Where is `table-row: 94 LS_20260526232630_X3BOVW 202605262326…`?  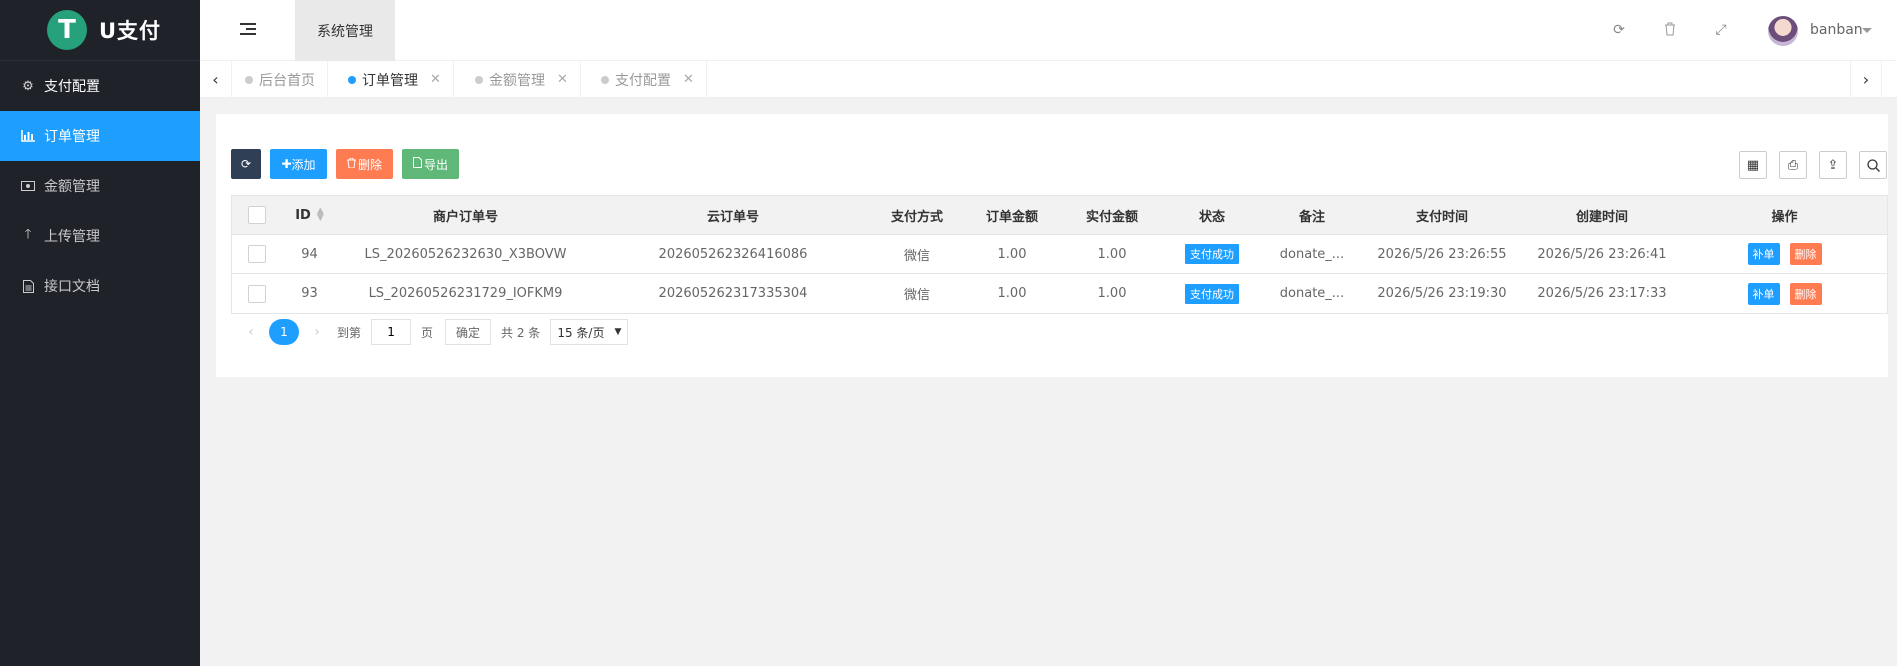 table-row: 94 LS_20260526232630_X3BOVW 202605262326… is located at coordinates (1059, 254).